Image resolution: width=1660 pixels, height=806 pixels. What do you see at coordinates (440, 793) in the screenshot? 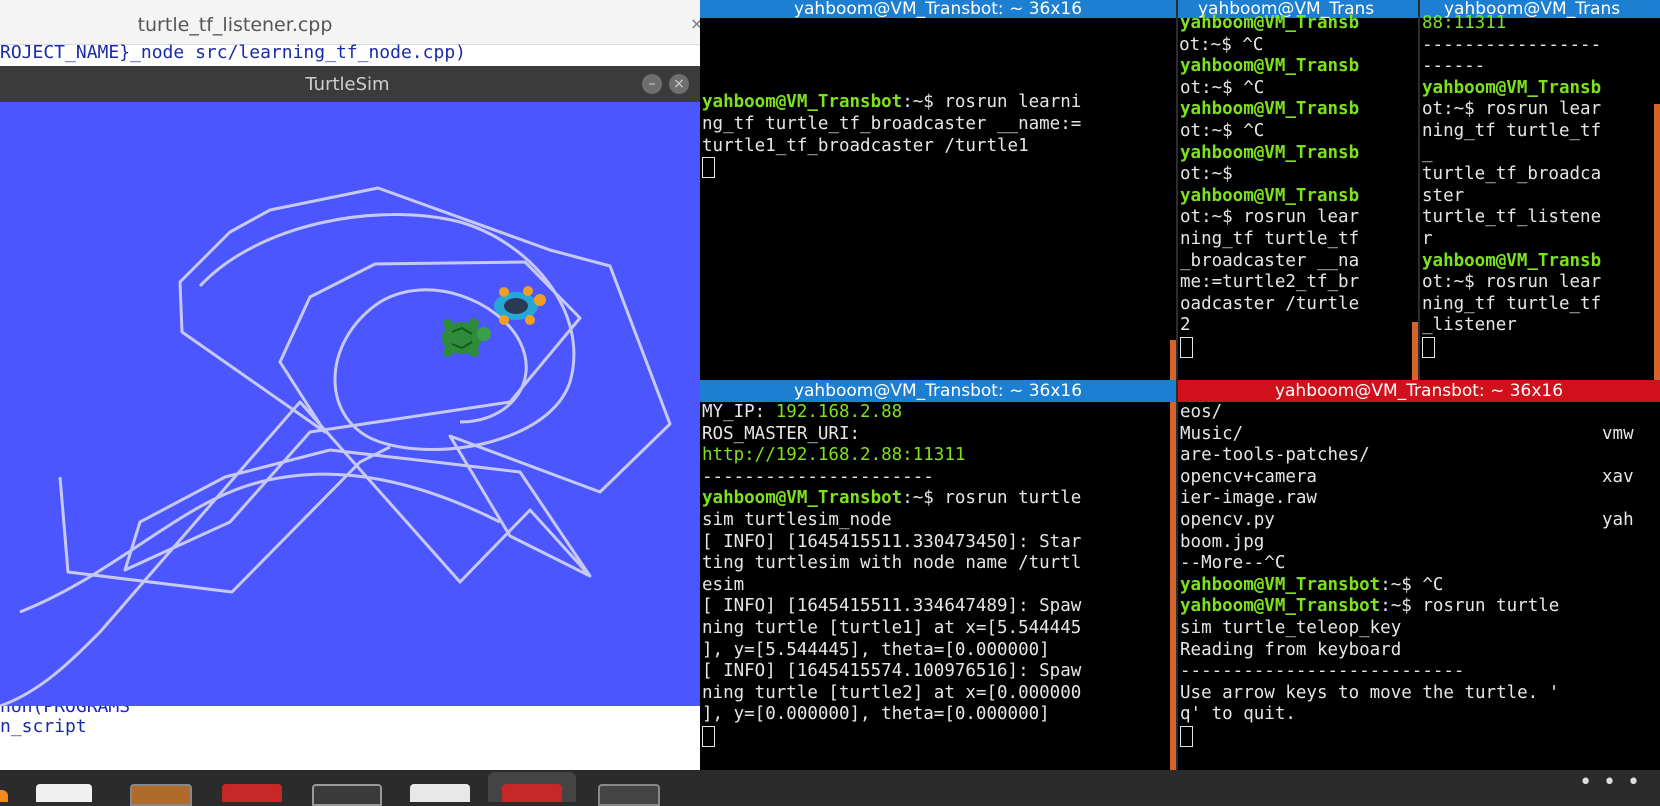
I see `text-editor-icon` at bounding box center [440, 793].